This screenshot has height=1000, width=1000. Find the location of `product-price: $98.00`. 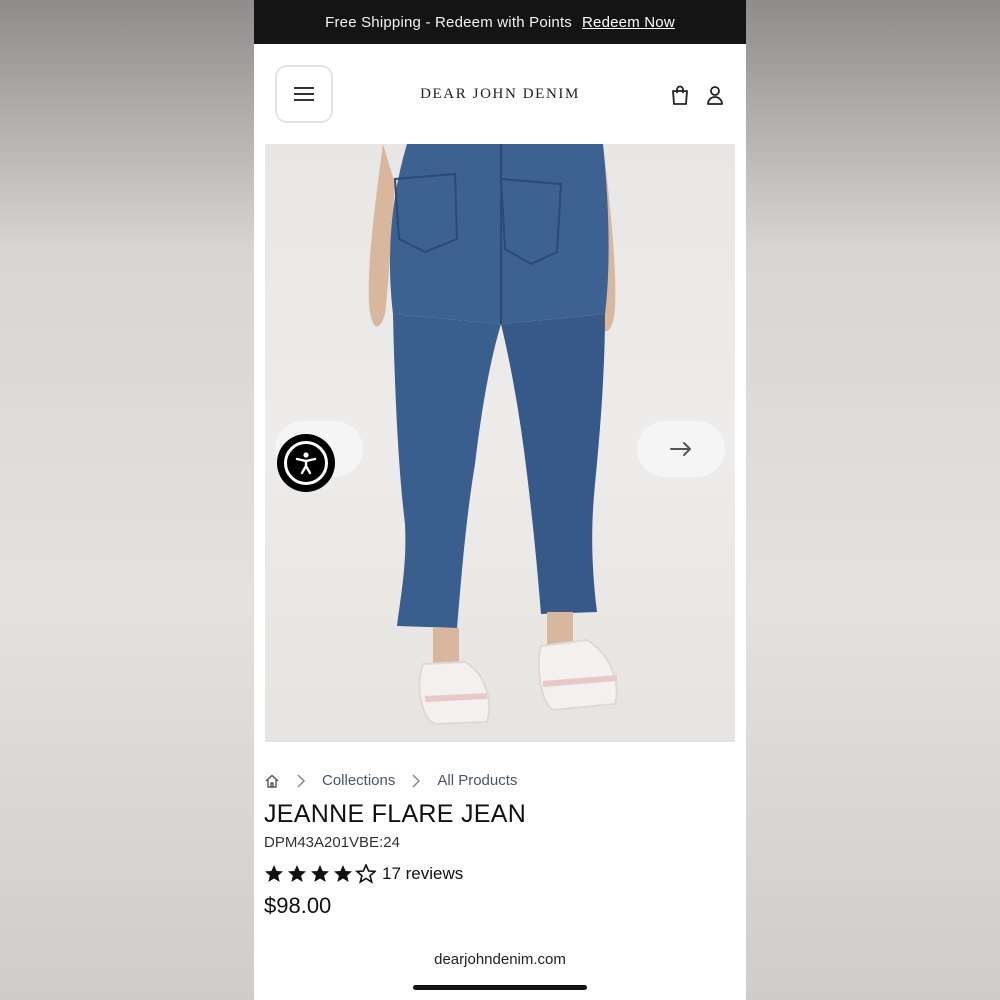

product-price: $98.00 is located at coordinates (298, 905).